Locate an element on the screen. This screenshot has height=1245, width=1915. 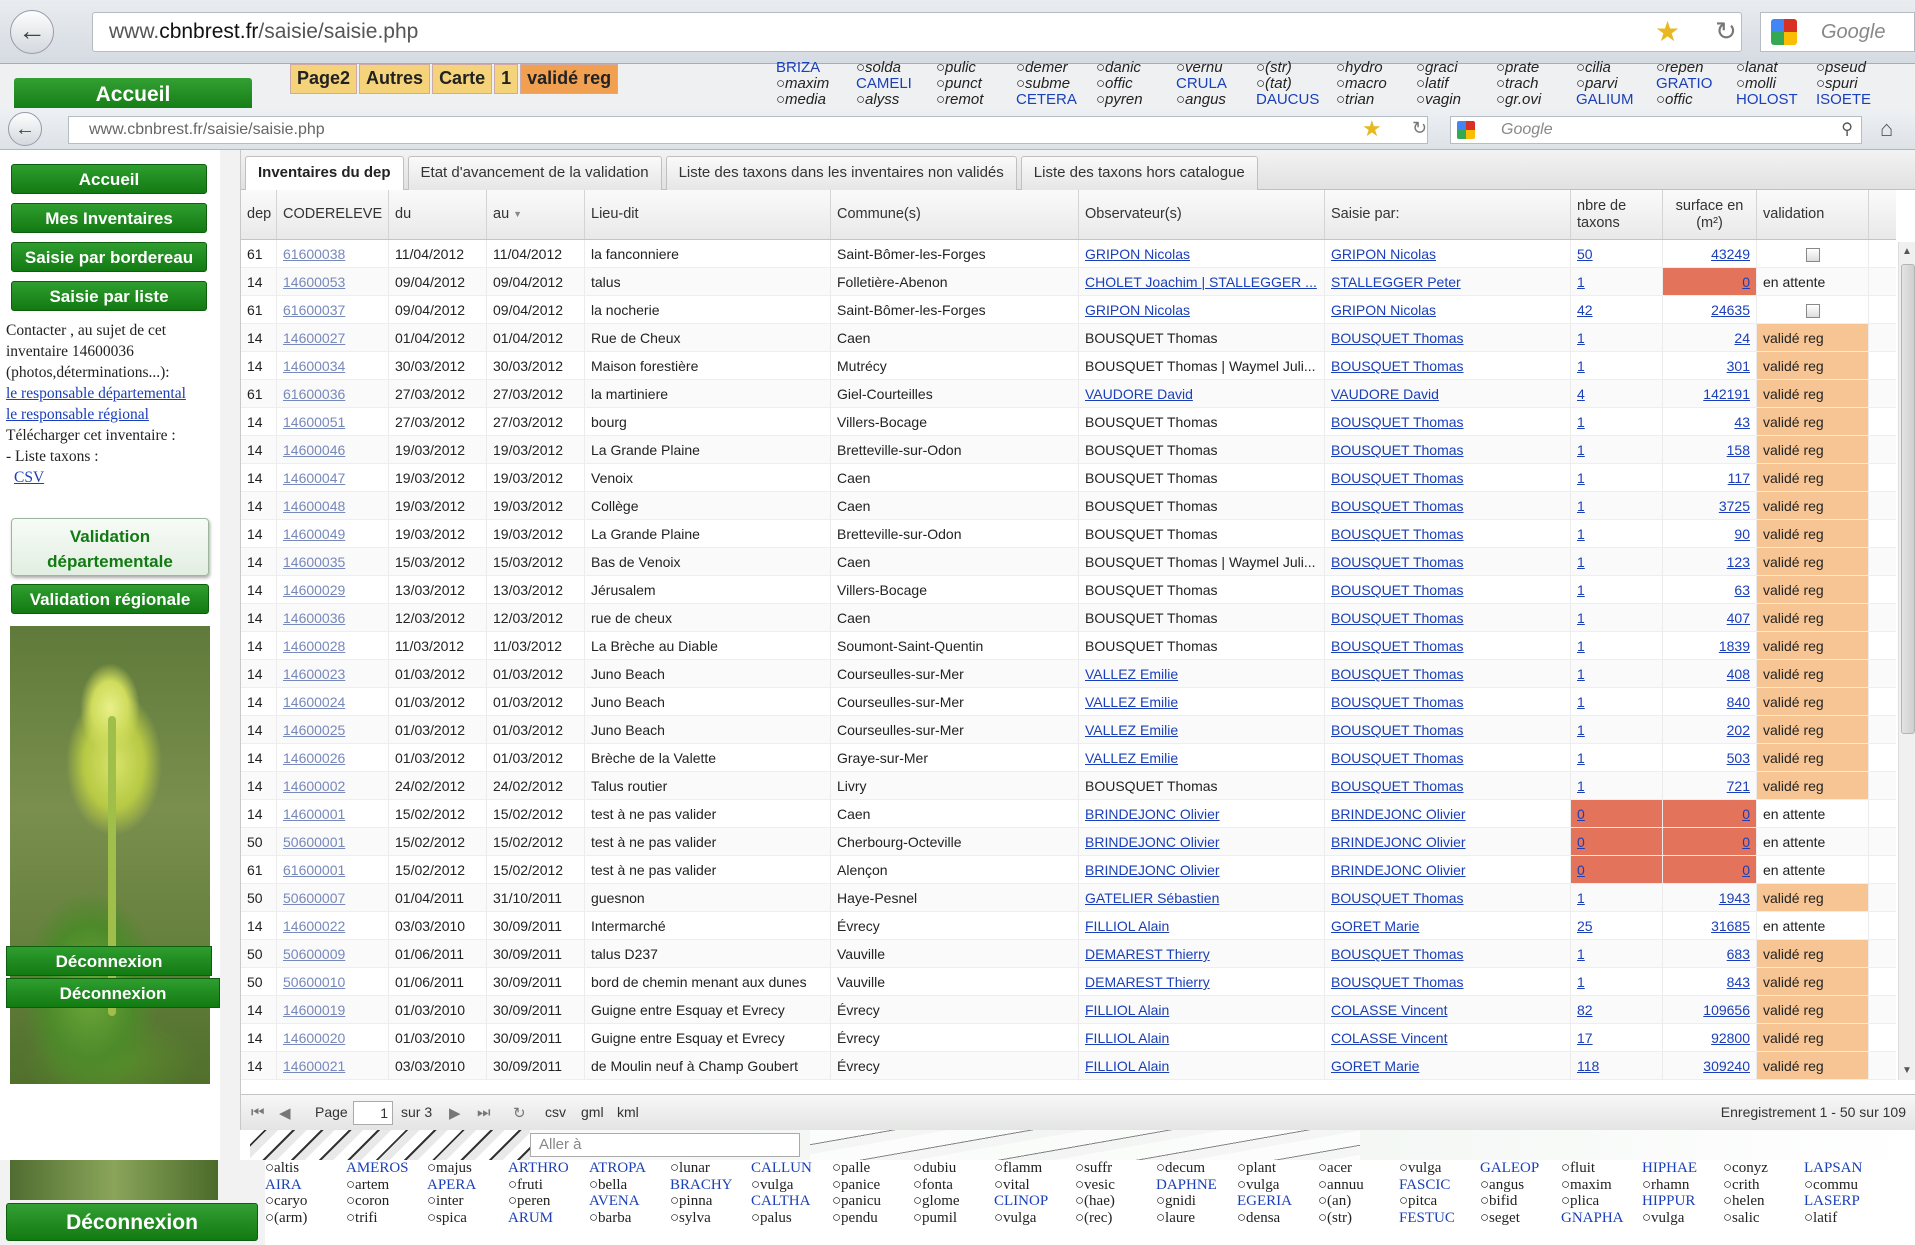
scroll-down-icon: ▼ is located at coordinates (1907, 1070).